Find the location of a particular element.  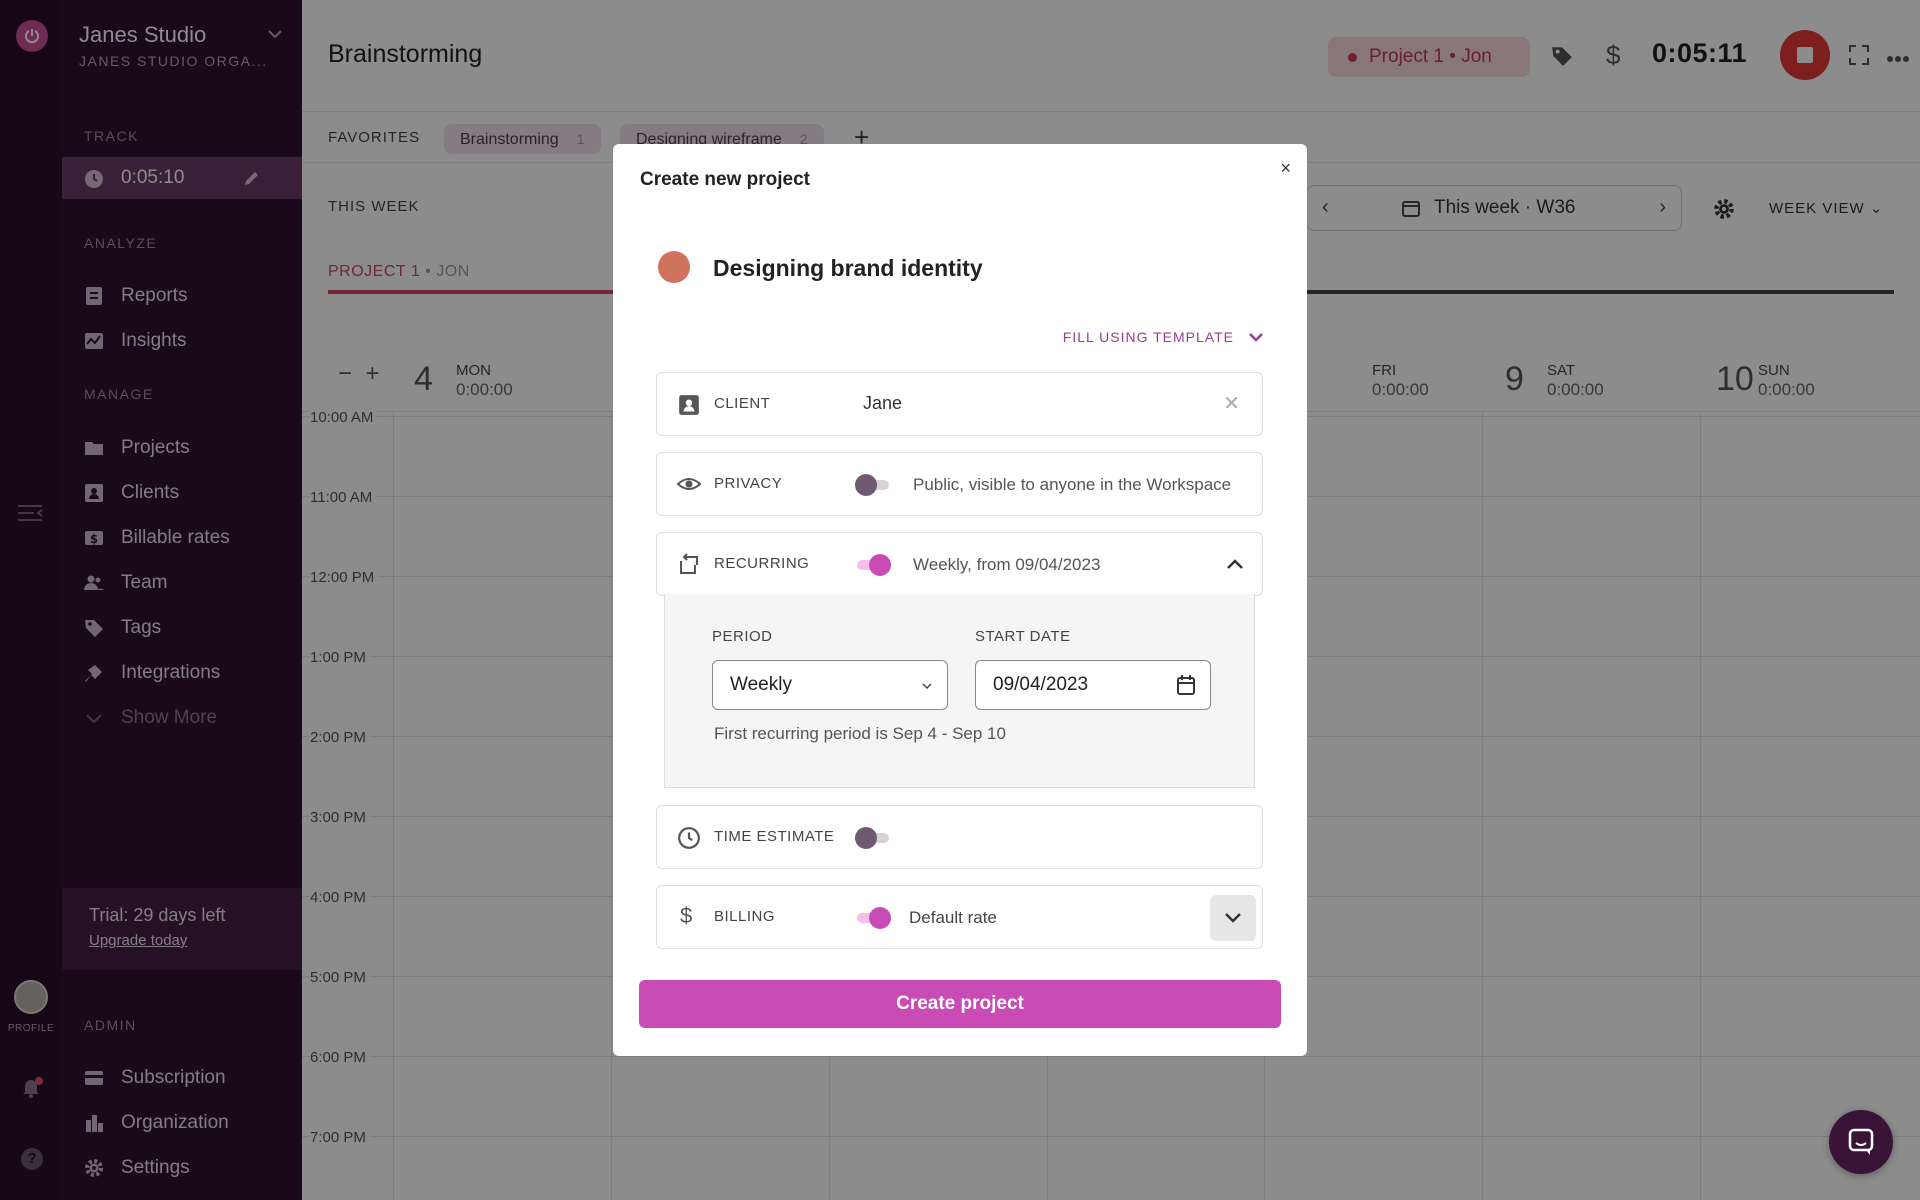

recurring-label: RECURRING is located at coordinates (762, 563).